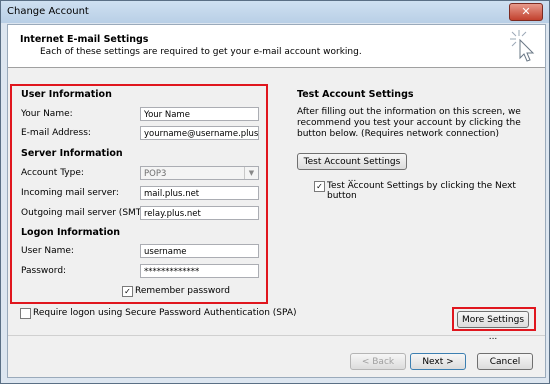 This screenshot has height=384, width=550. Describe the element at coordinates (526, 12) in the screenshot. I see `close-button: ✕` at that location.